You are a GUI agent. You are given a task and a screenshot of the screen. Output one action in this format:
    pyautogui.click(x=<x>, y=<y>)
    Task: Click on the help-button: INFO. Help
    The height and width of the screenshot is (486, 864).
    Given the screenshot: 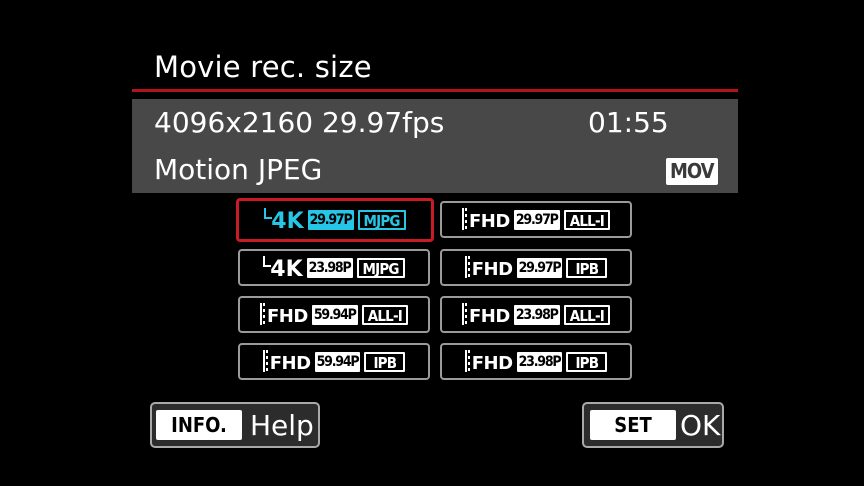 What is the action you would take?
    pyautogui.click(x=235, y=425)
    